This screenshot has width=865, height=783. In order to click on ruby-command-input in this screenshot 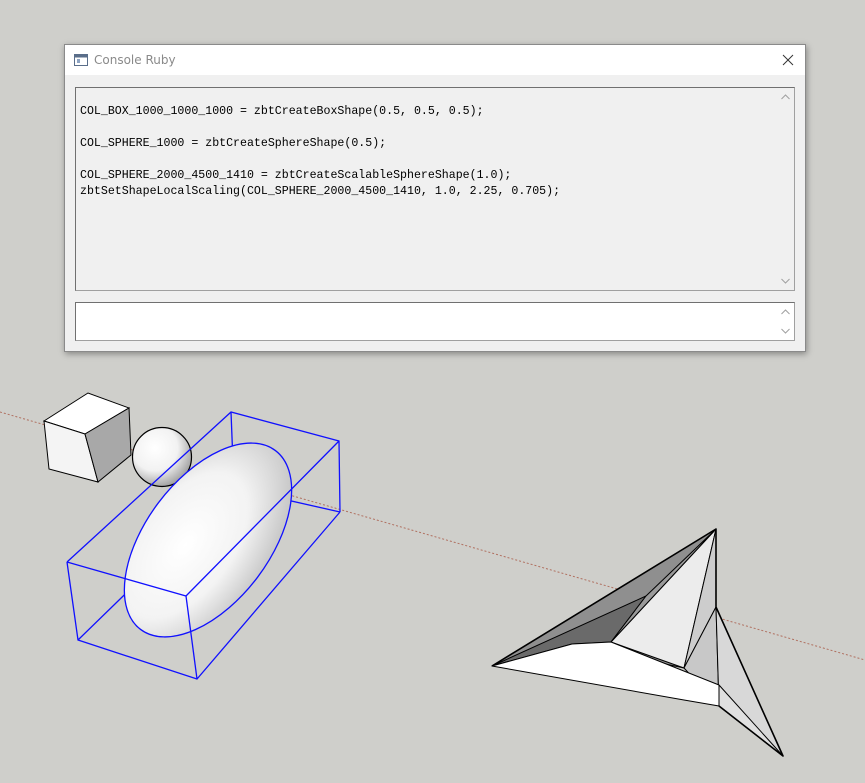, I will do `click(426, 321)`.